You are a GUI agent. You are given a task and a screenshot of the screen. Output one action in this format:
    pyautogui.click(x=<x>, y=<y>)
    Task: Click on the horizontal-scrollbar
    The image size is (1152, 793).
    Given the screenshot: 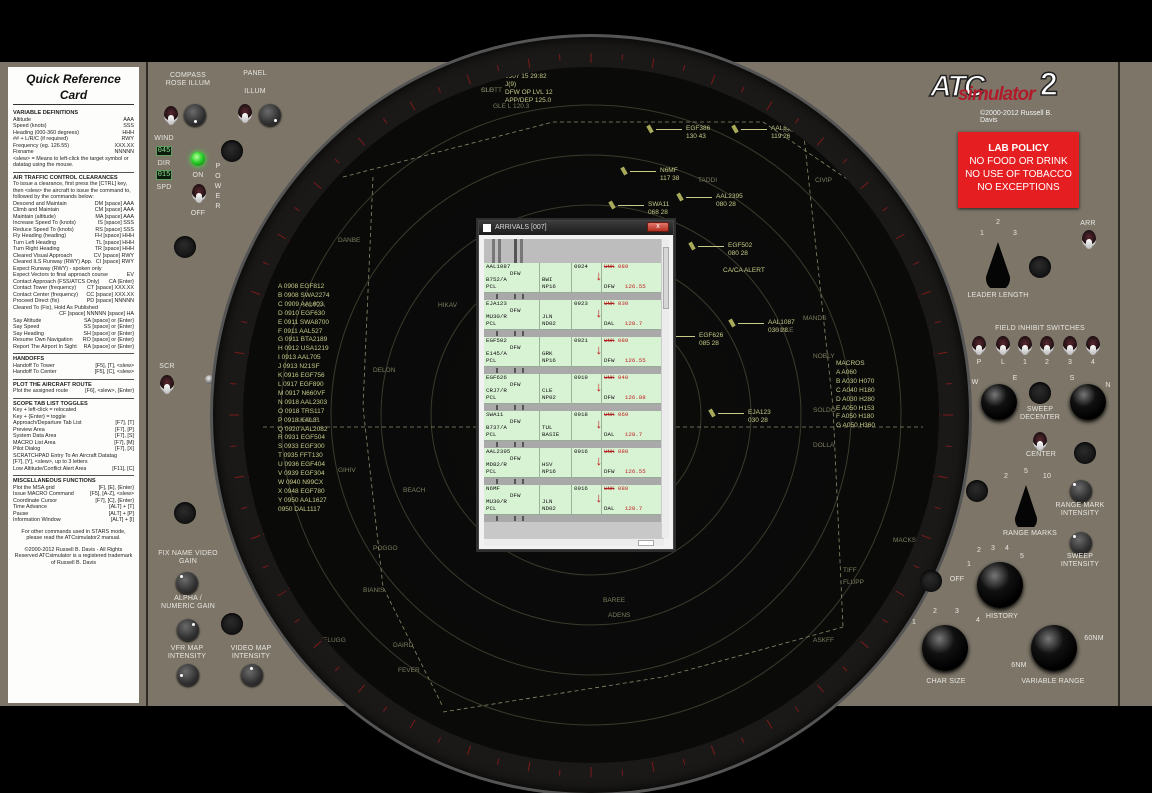 What is the action you would take?
    pyautogui.click(x=574, y=542)
    